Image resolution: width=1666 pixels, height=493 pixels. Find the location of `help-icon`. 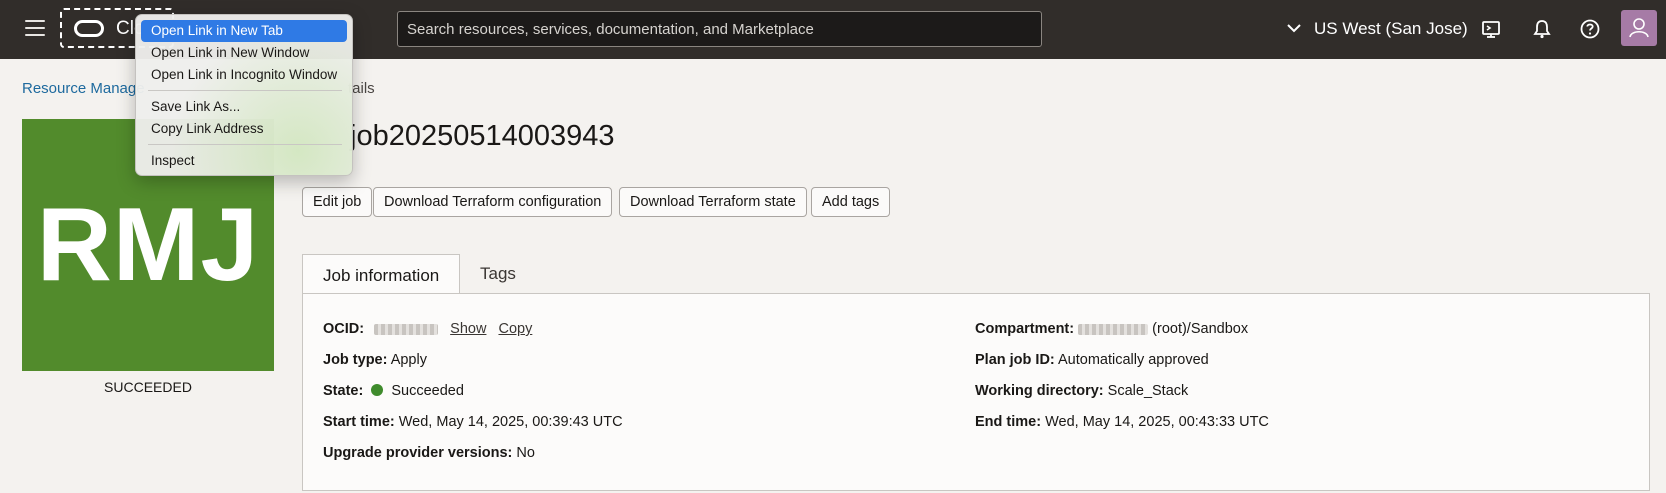

help-icon is located at coordinates (1590, 29).